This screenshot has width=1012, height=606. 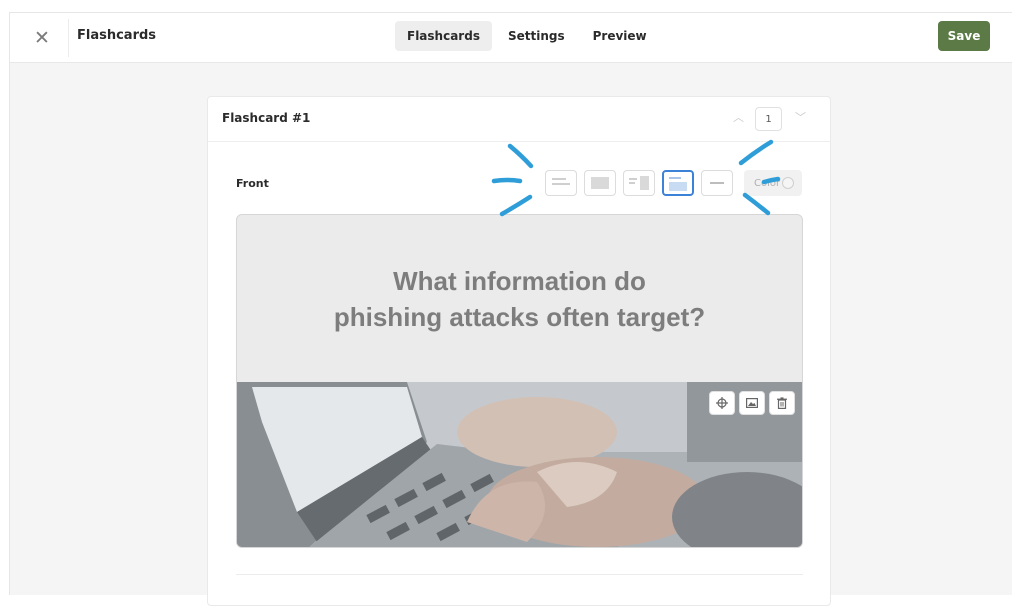 I want to click on toggle-knob, so click(x=788, y=183).